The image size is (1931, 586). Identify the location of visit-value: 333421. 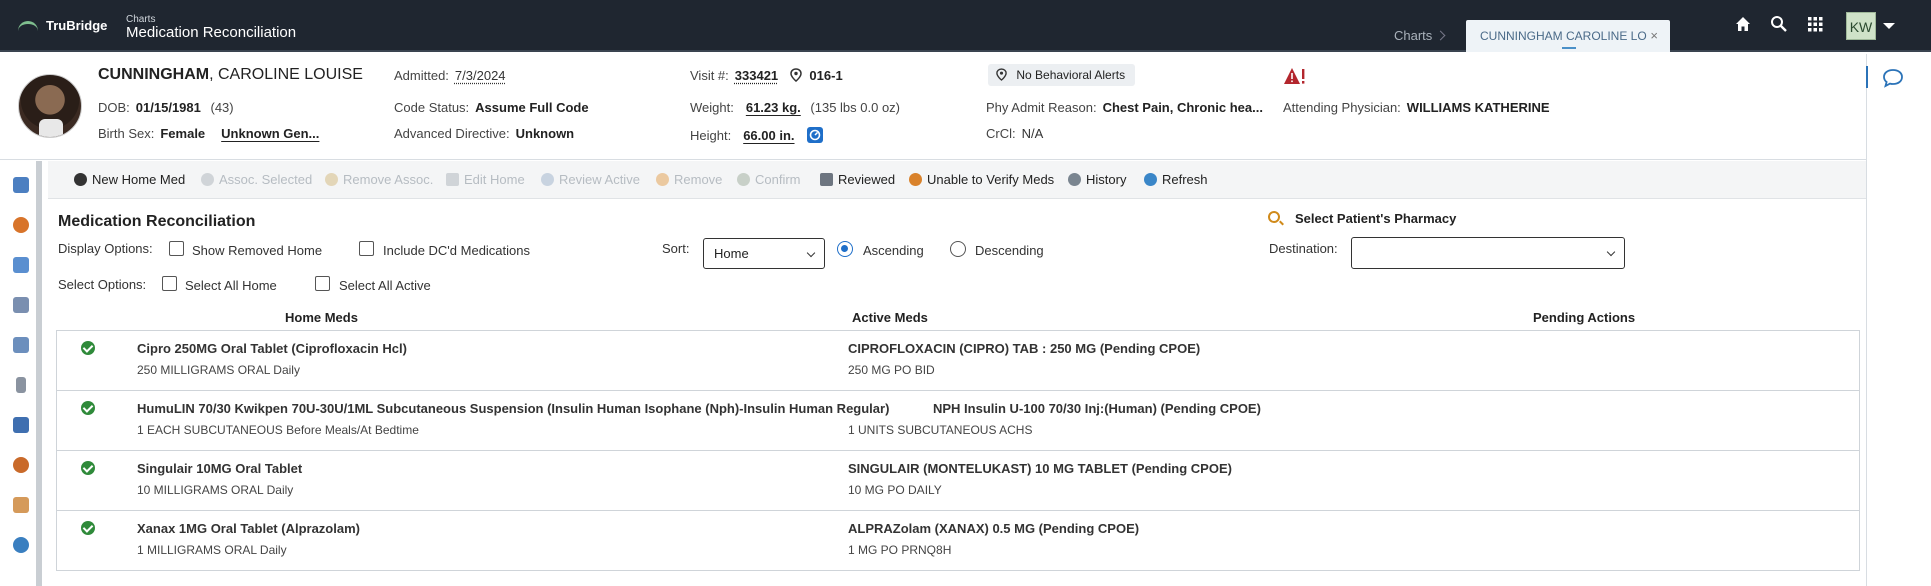
(756, 75).